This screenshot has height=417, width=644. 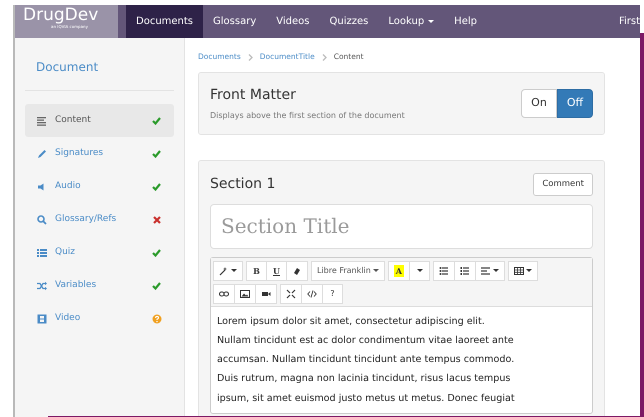 I want to click on nav-tab: Quizzes, so click(x=349, y=21).